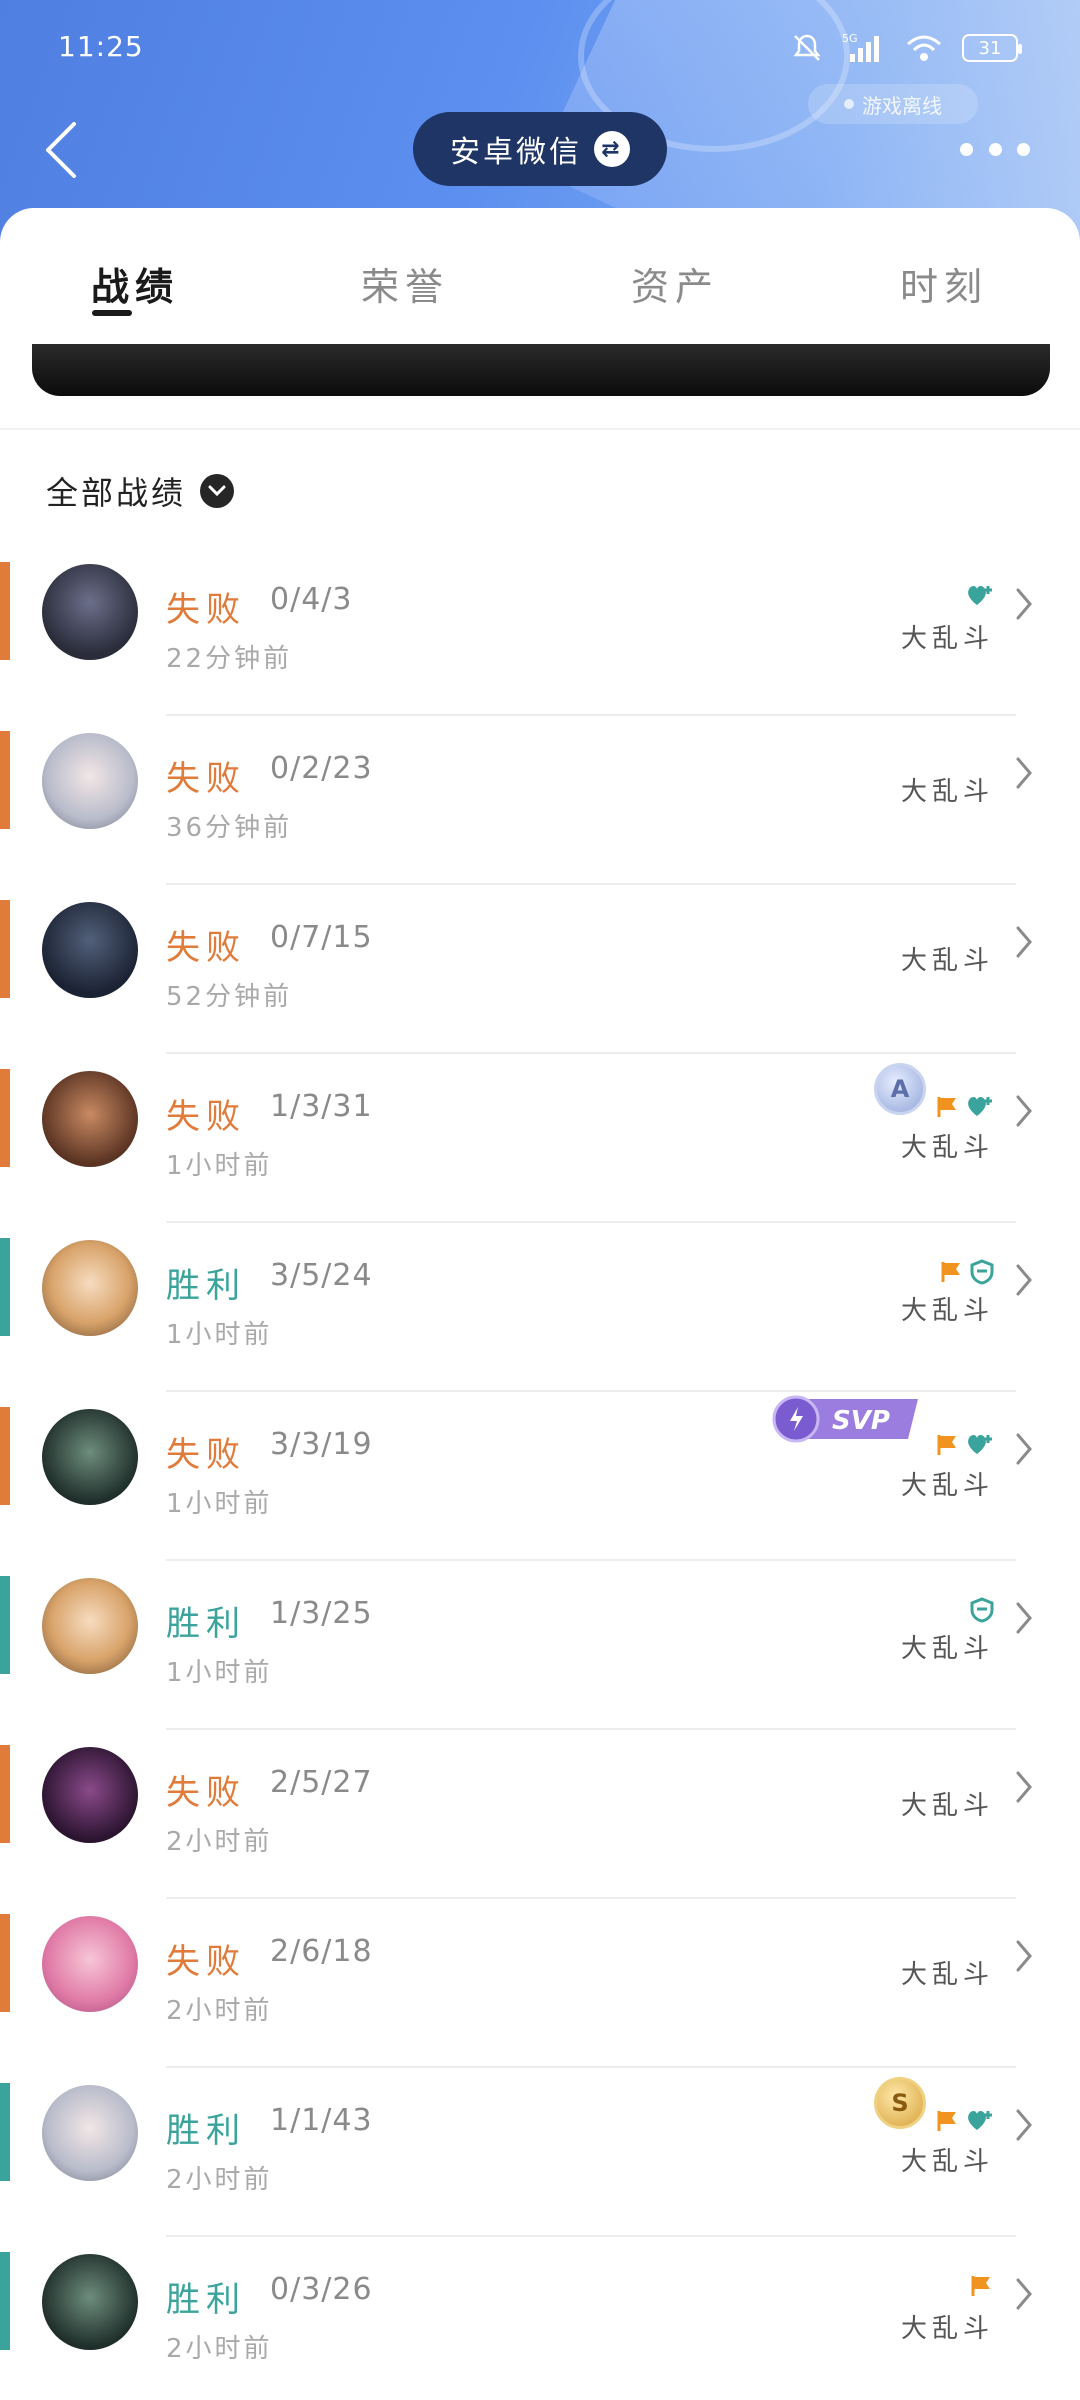 The height and width of the screenshot is (2400, 1080). I want to click on signal-icon: 5G, so click(860, 47).